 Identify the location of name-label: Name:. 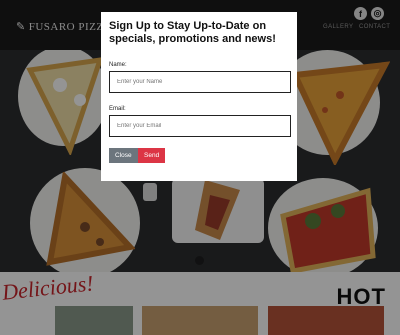
(118, 65).